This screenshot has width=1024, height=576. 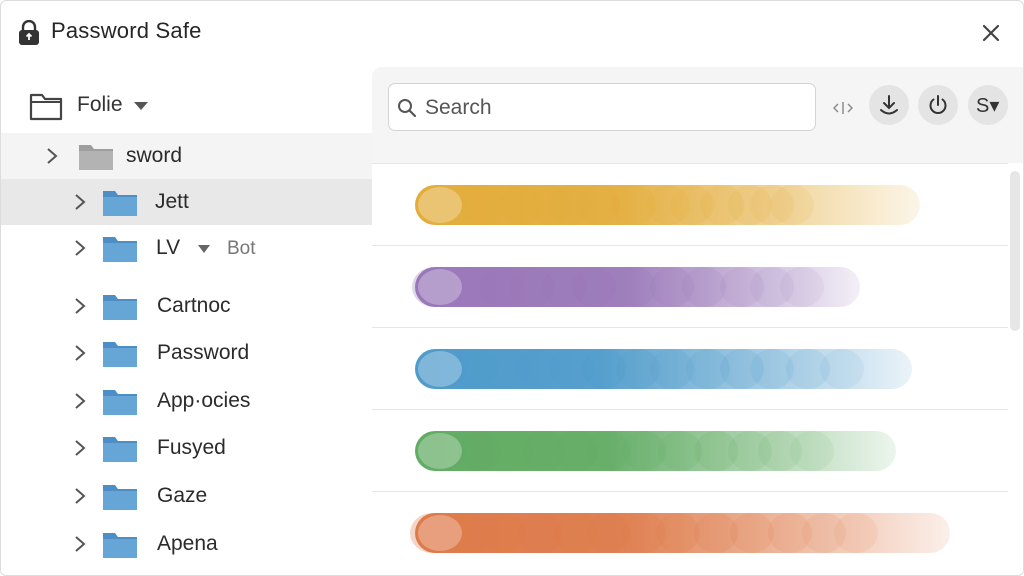 I want to click on tree-item-badge: Bot, so click(x=241, y=248).